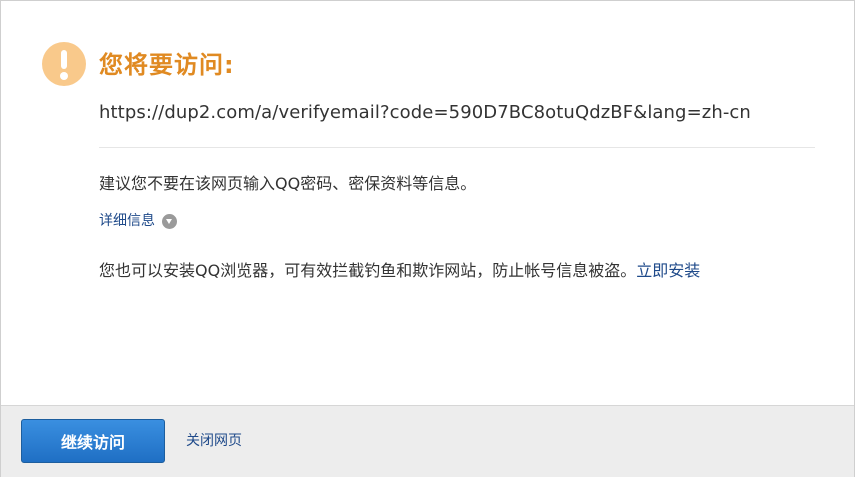 This screenshot has height=477, width=855. What do you see at coordinates (93, 441) in the screenshot?
I see `continue-button: 继续访问` at bounding box center [93, 441].